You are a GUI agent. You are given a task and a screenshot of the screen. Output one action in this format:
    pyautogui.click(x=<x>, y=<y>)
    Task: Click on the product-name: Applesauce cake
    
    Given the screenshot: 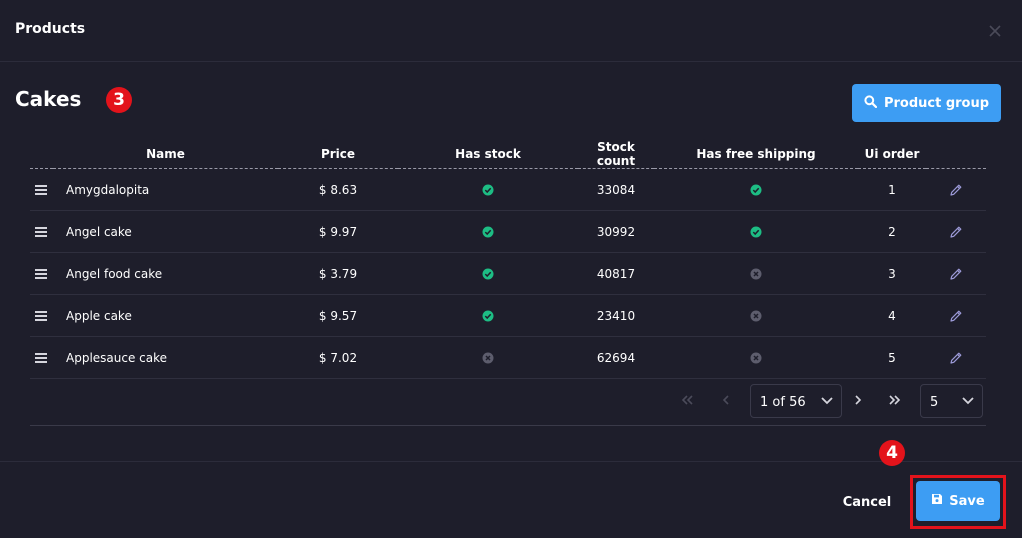 What is the action you would take?
    pyautogui.click(x=165, y=357)
    